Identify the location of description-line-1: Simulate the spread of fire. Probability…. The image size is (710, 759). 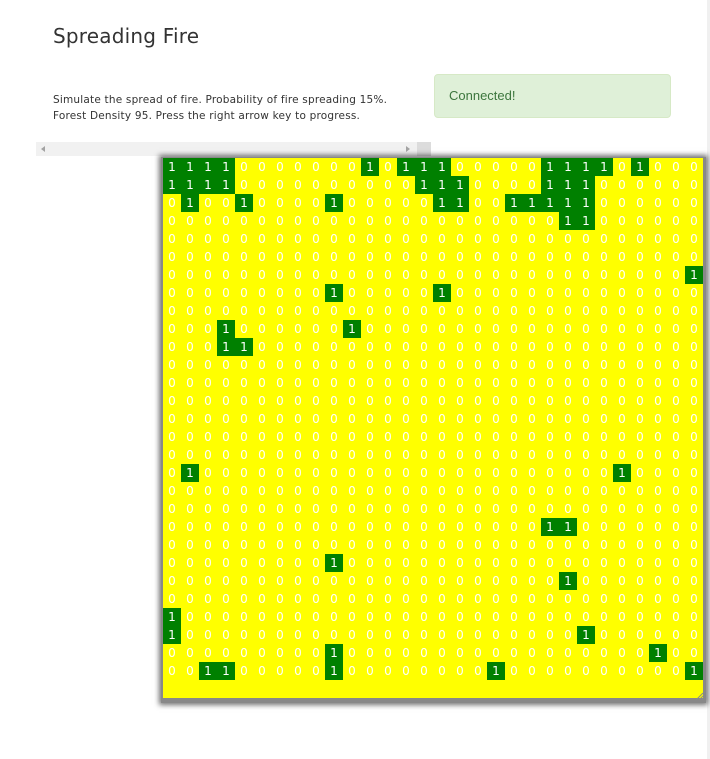
(220, 100).